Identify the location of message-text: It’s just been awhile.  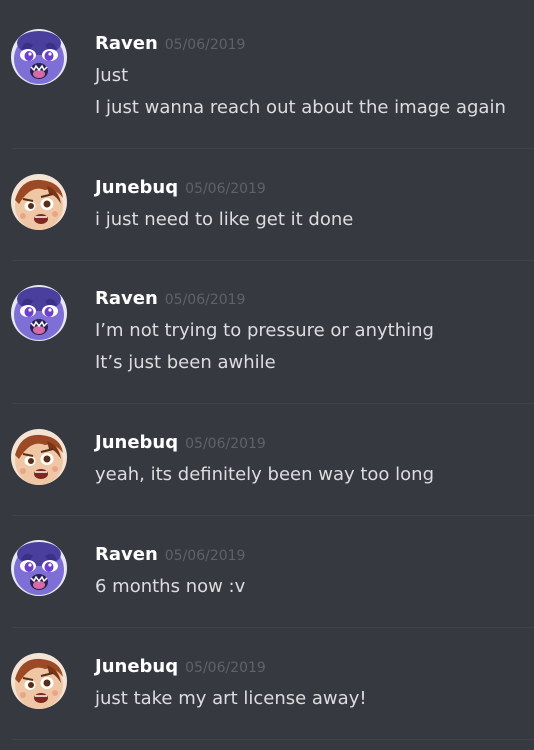
(185, 362).